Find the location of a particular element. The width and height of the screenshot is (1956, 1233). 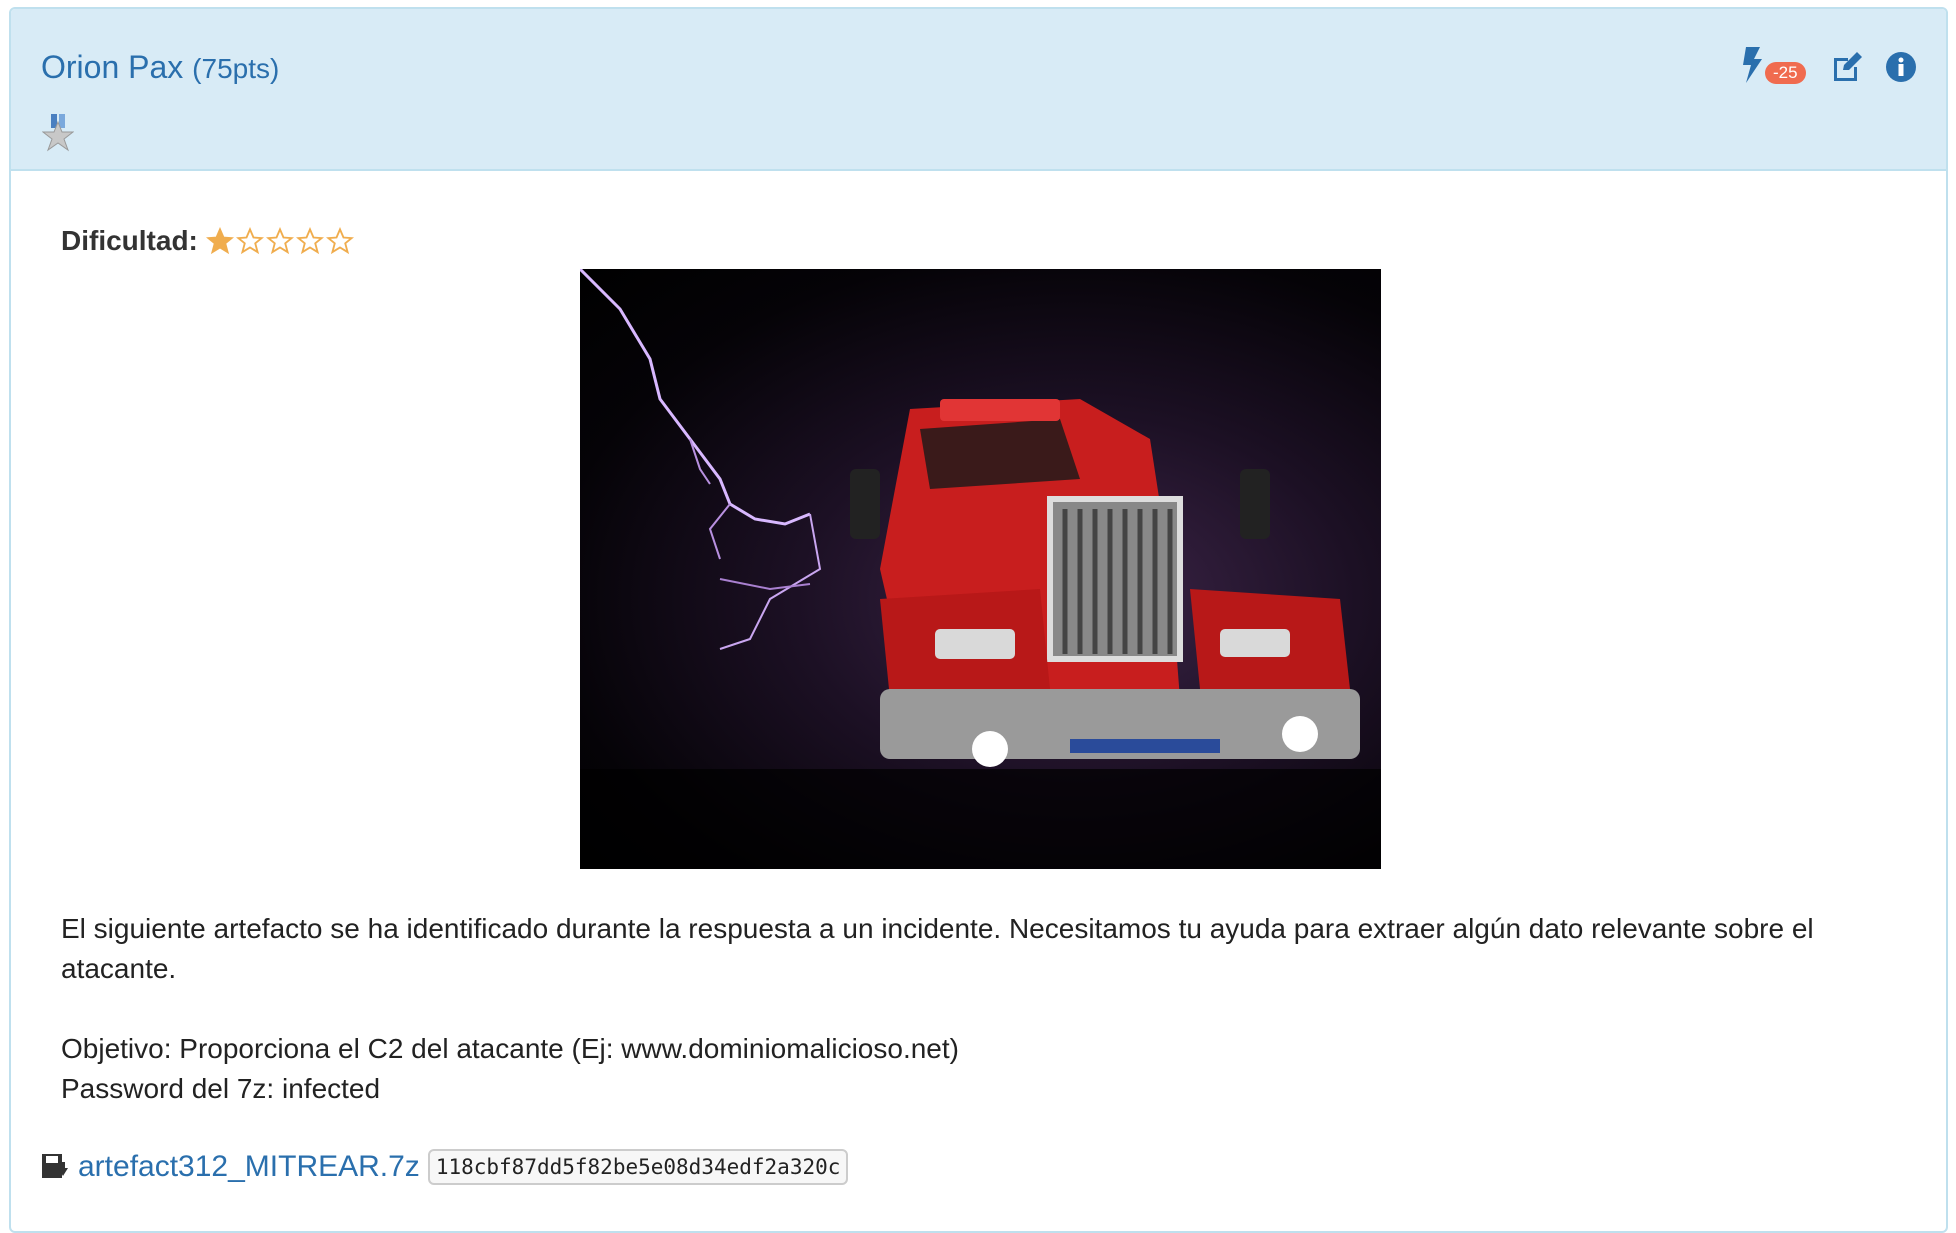

medal-star-icon is located at coordinates (58, 134).